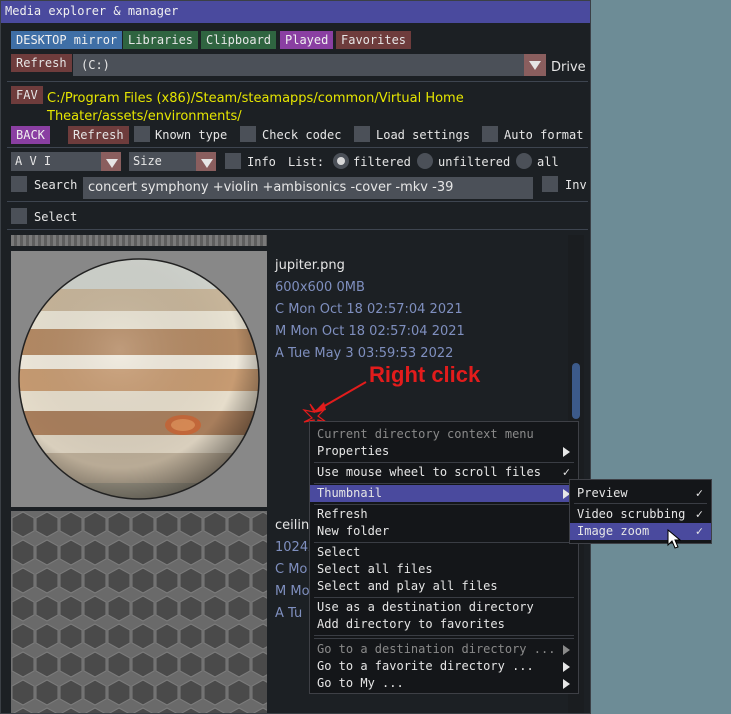  I want to click on drive-select-value: (C:), so click(95, 65).